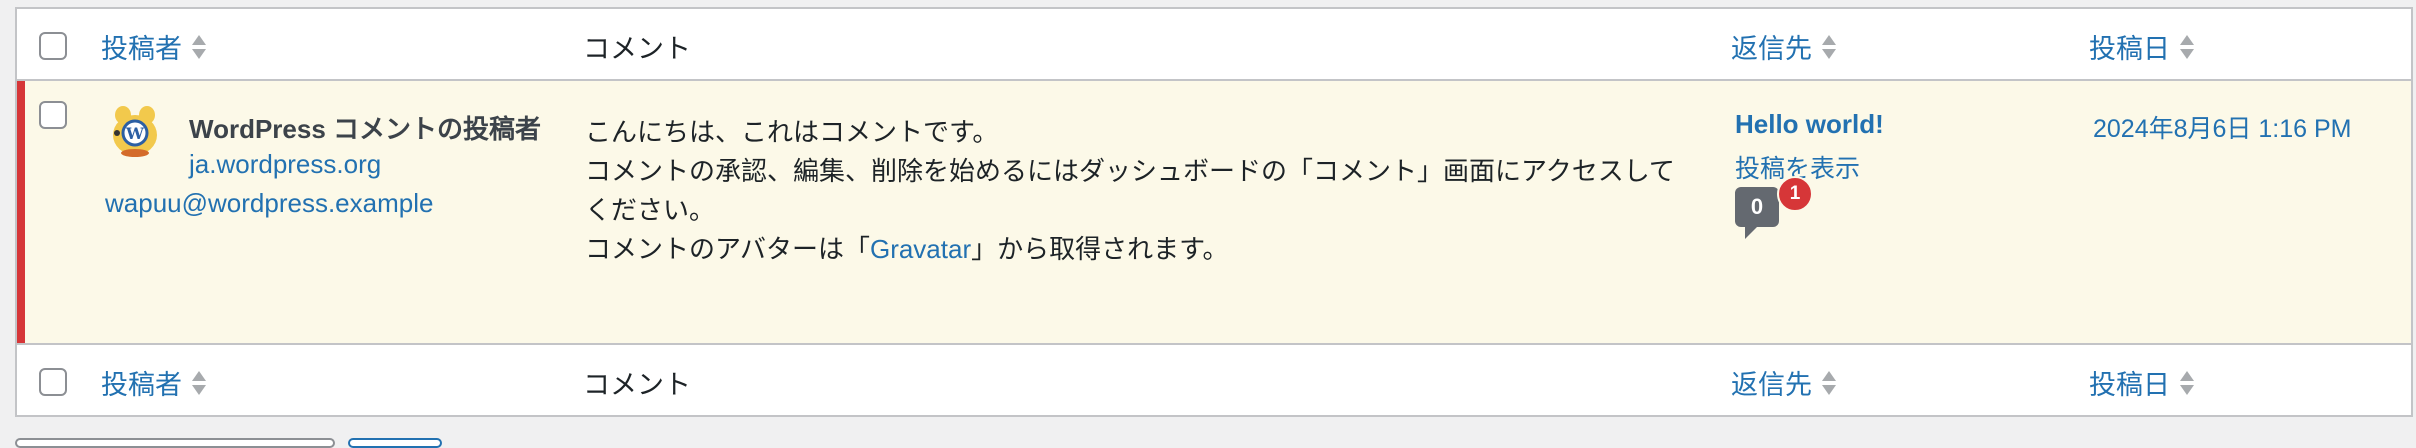 The image size is (2416, 448). Describe the element at coordinates (792, 132) in the screenshot. I see `comment-line: こんにちは、これはコメントです。` at that location.